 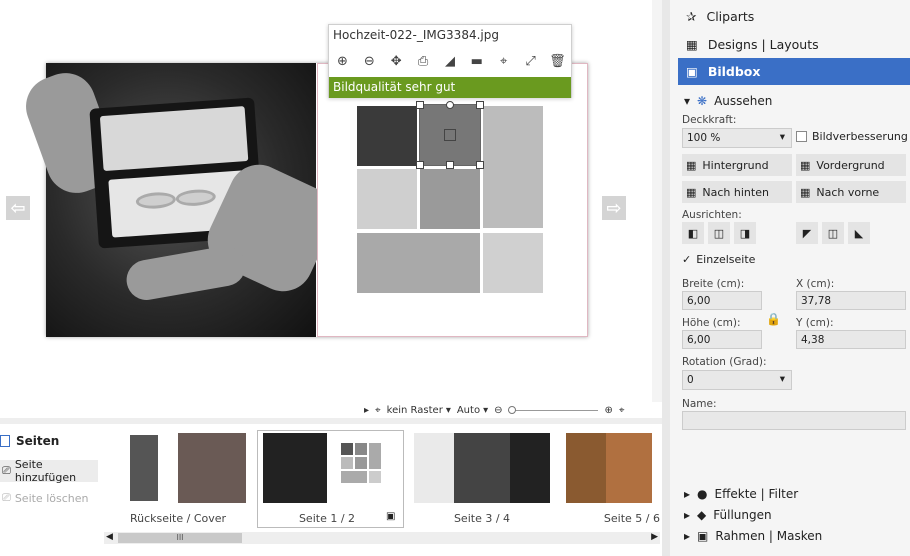 What do you see at coordinates (713, 284) in the screenshot?
I see `width-label: Breite (cm):` at bounding box center [713, 284].